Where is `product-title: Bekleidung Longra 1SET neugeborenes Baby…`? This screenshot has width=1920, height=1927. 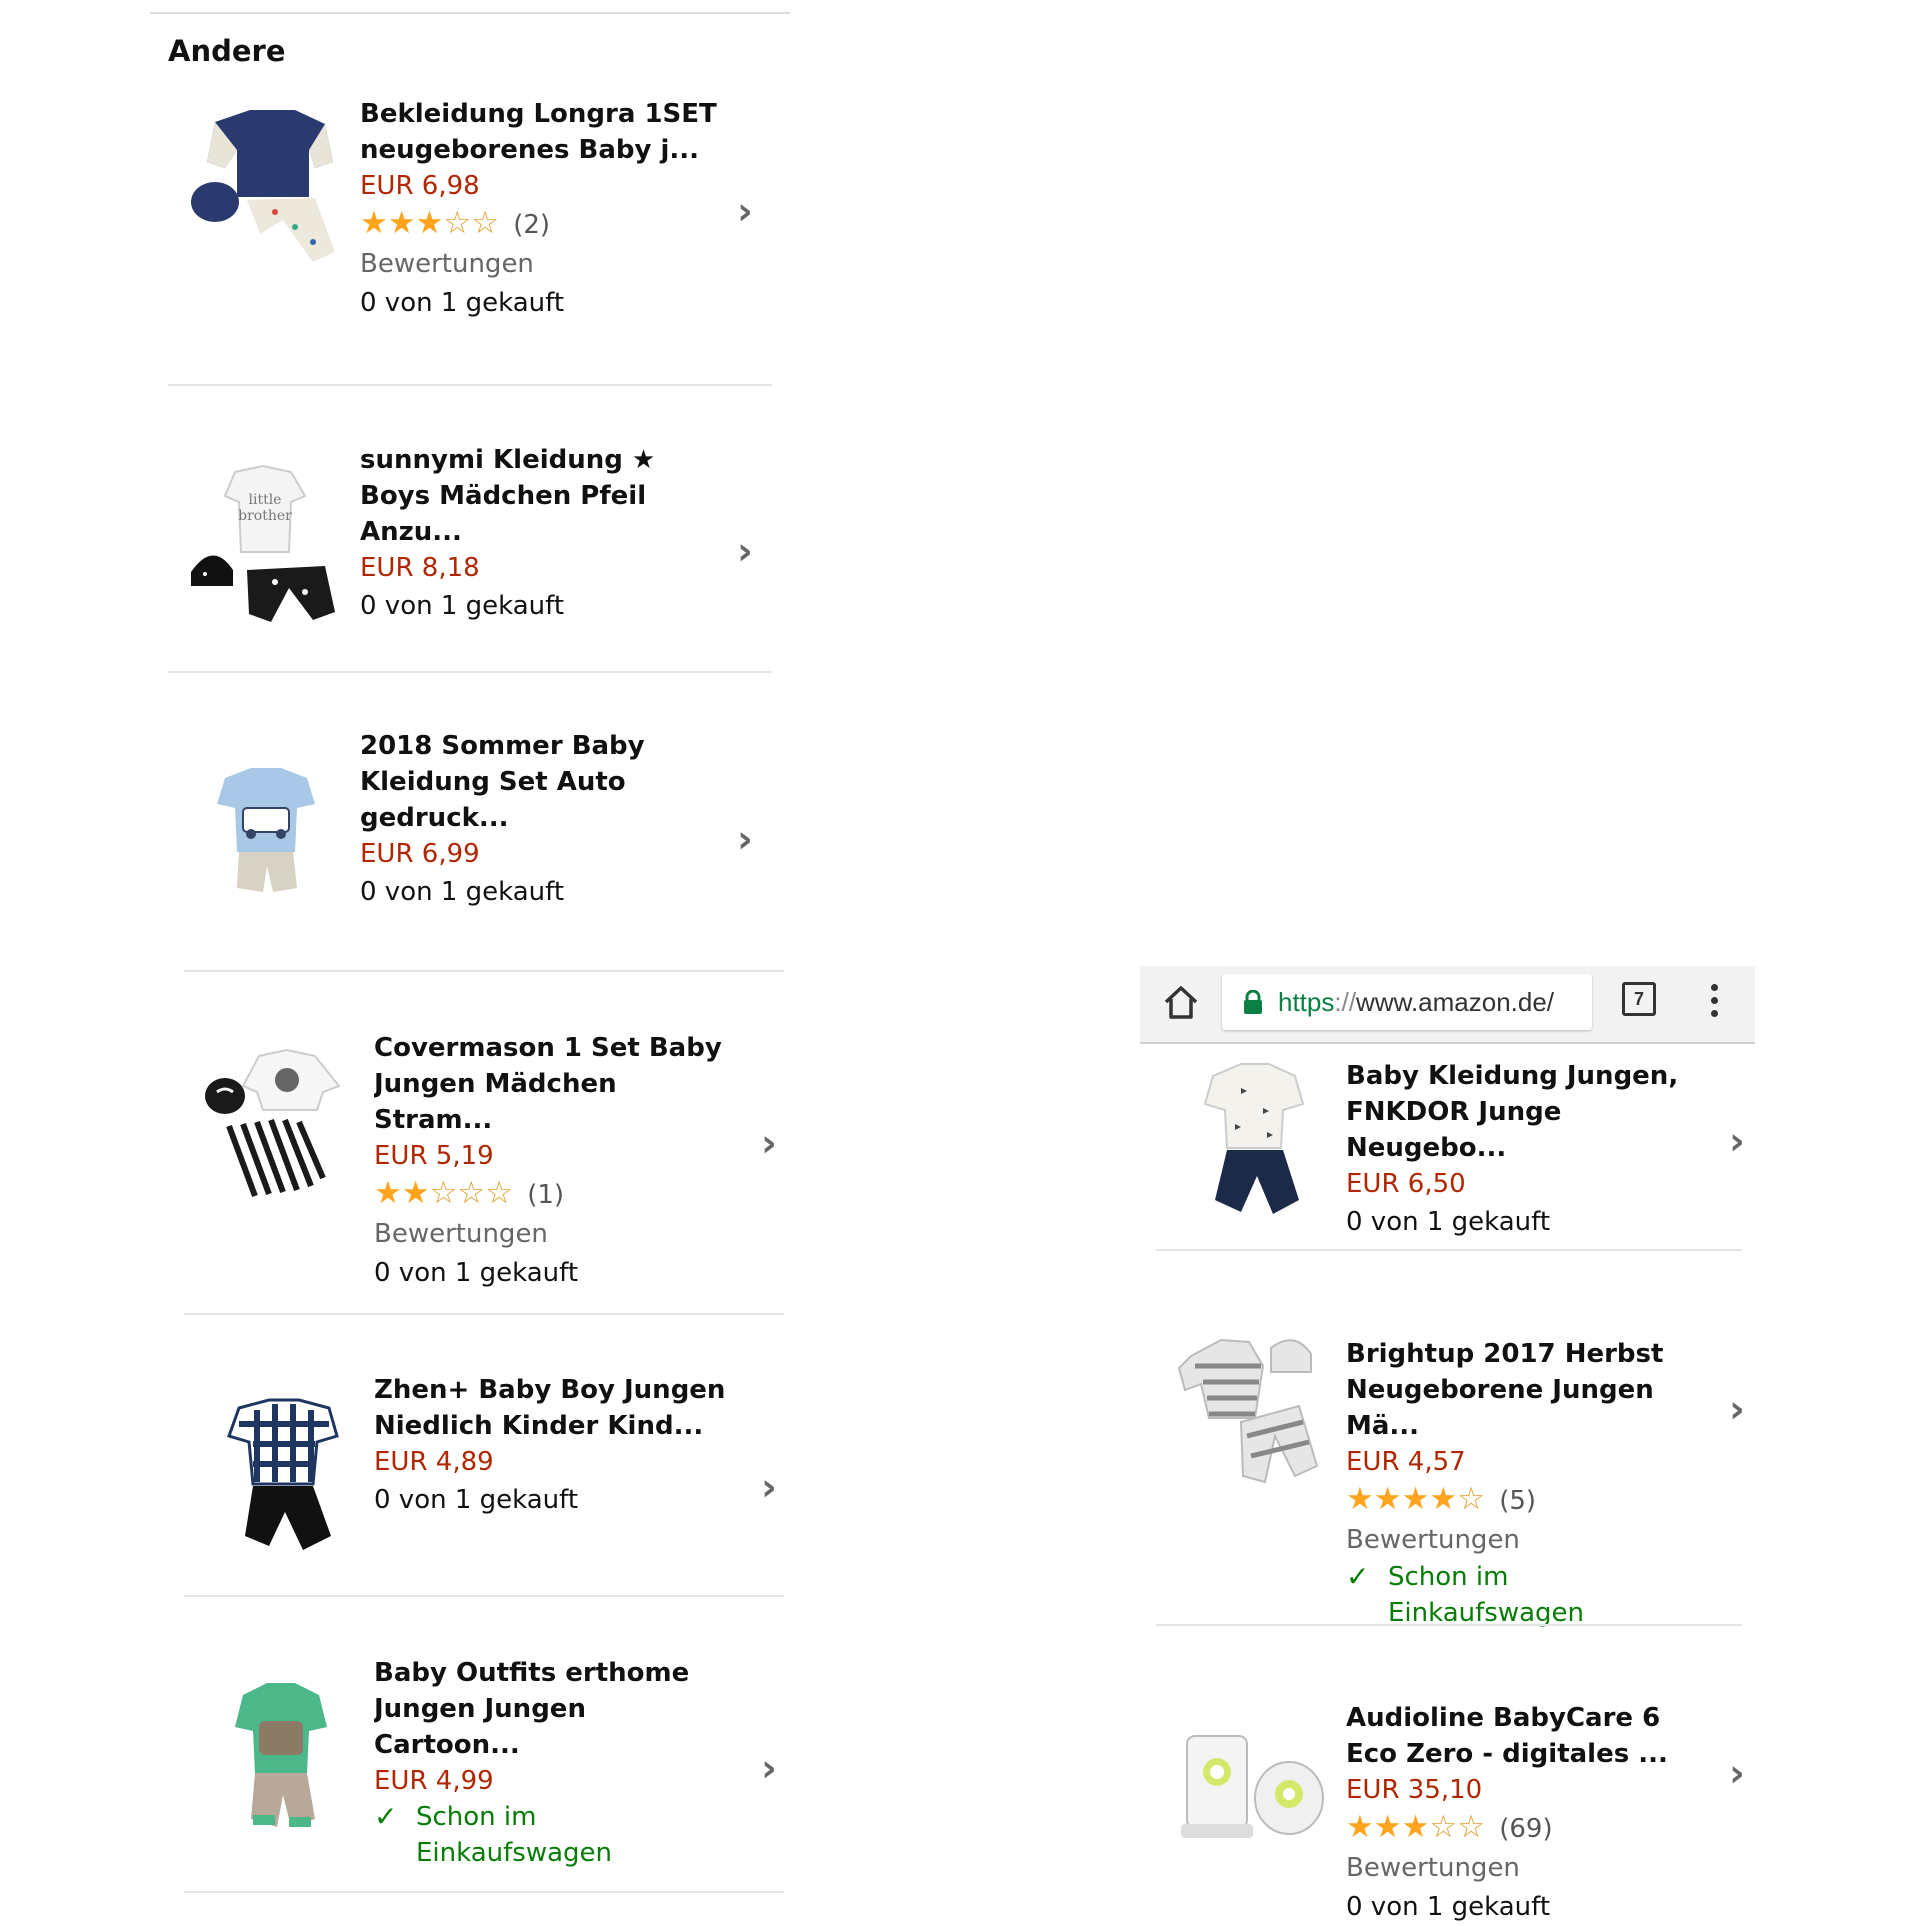
product-title: Bekleidung Longra 1SET neugeborenes Baby… is located at coordinates (540, 132).